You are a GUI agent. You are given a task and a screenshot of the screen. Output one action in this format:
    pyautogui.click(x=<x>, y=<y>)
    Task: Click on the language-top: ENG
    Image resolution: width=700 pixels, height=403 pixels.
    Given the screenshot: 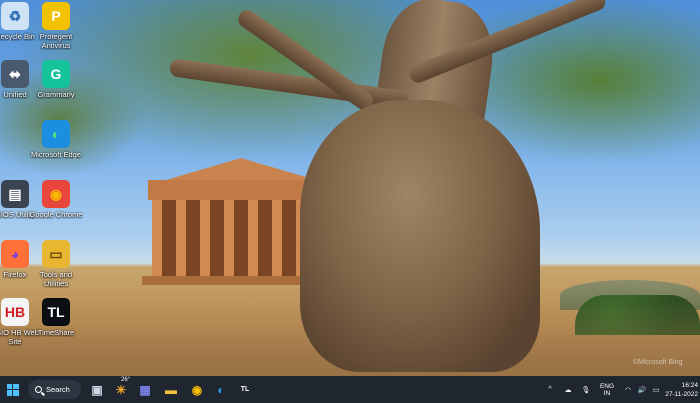 What is the action you would take?
    pyautogui.click(x=607, y=386)
    